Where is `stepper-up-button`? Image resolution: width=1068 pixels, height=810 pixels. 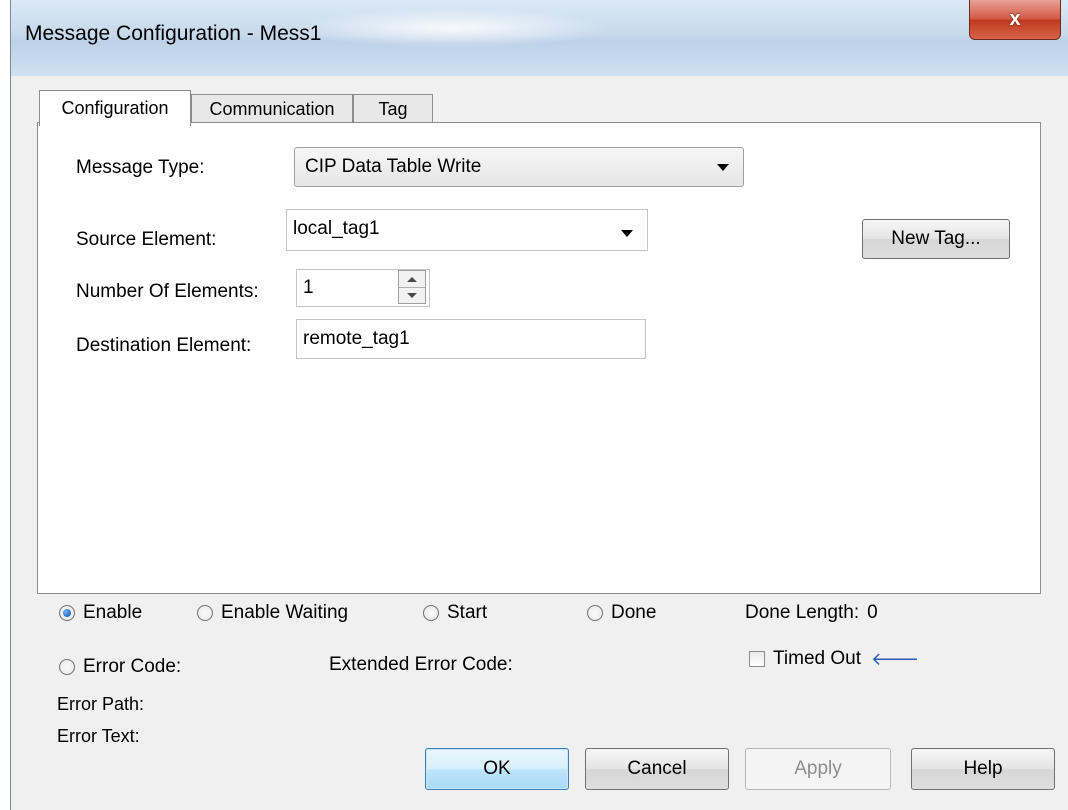
stepper-up-button is located at coordinates (412, 279).